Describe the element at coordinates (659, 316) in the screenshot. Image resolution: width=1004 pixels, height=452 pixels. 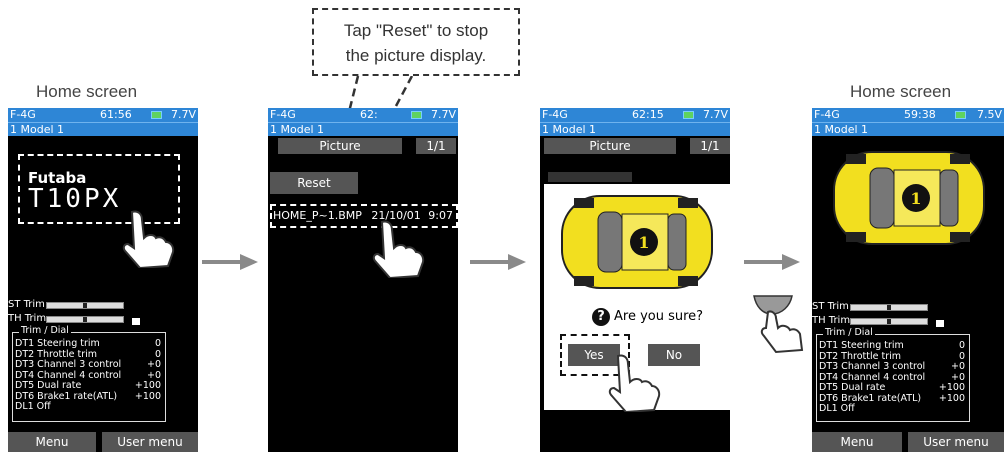
I see `confirm-question: Are you sure?` at that location.